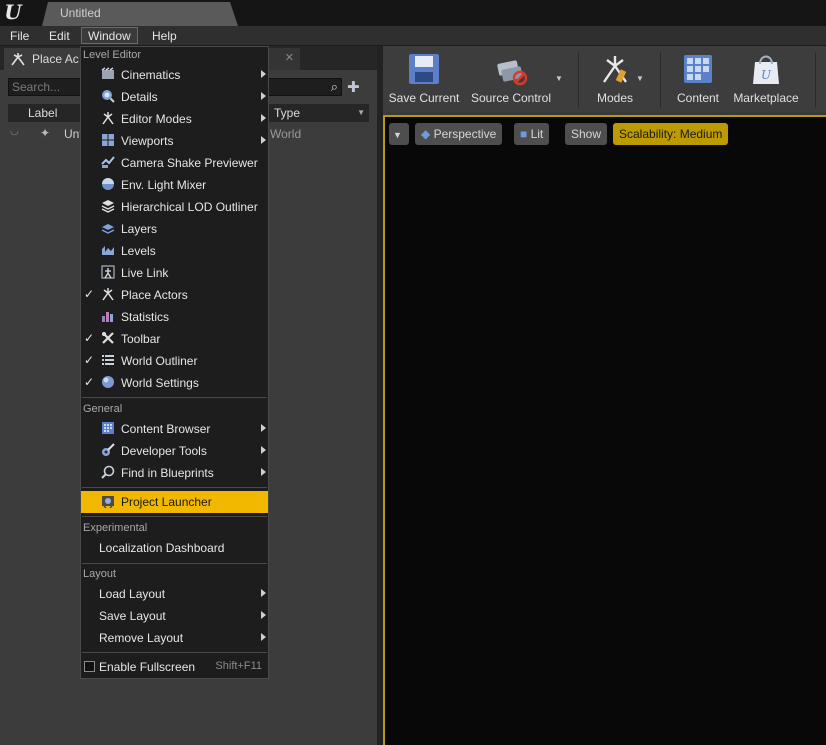 This screenshot has height=745, width=826. I want to click on place-actors-icon, so click(108, 295).